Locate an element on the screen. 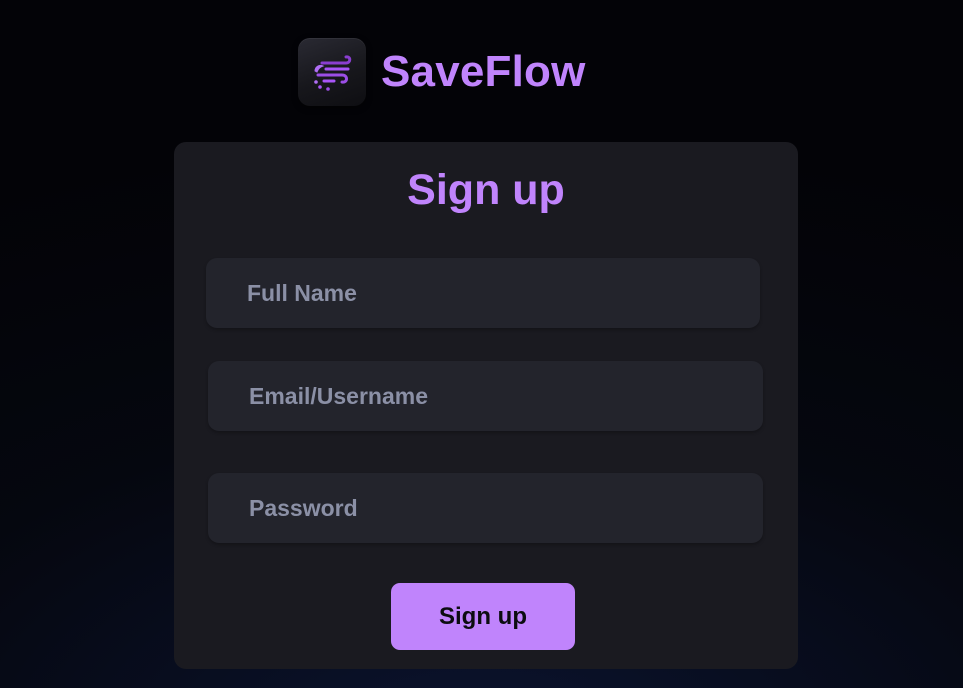 The height and width of the screenshot is (688, 963). brand-name: SaveFlow is located at coordinates (483, 71).